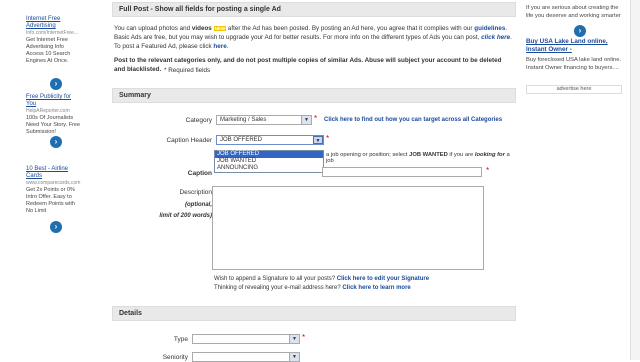 The width and height of the screenshot is (640, 362). Describe the element at coordinates (402, 172) in the screenshot. I see `caption-input` at that location.